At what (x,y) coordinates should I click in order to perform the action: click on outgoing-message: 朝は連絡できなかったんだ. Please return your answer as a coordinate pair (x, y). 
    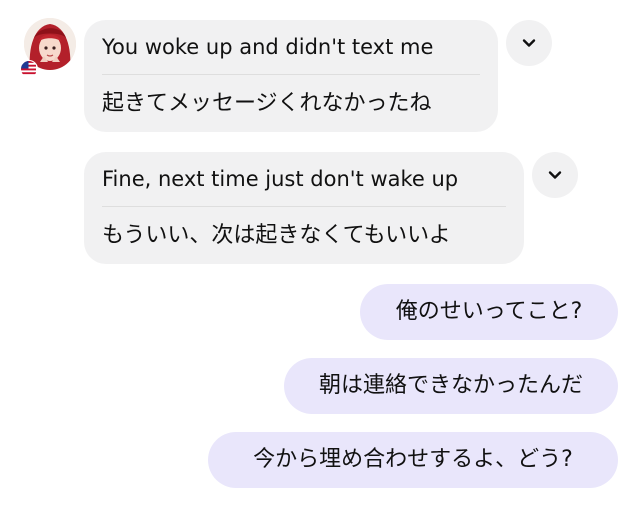
    Looking at the image, I should click on (451, 386).